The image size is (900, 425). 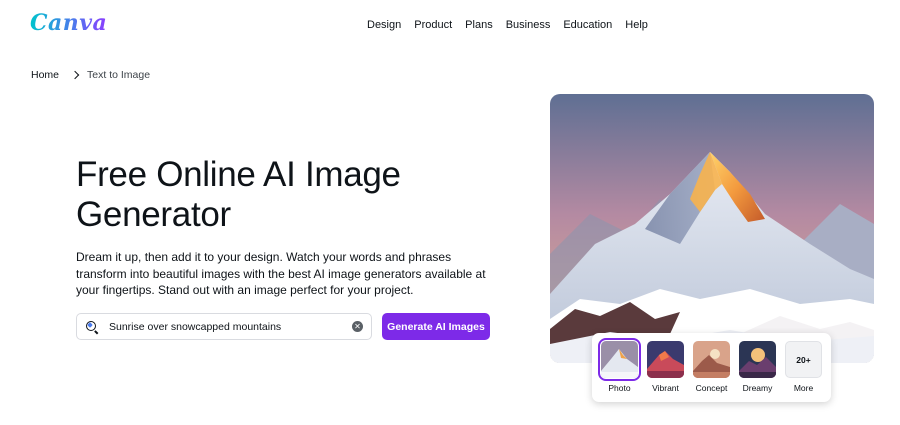 What do you see at coordinates (68, 23) in the screenshot?
I see `canva-logo: Canva` at bounding box center [68, 23].